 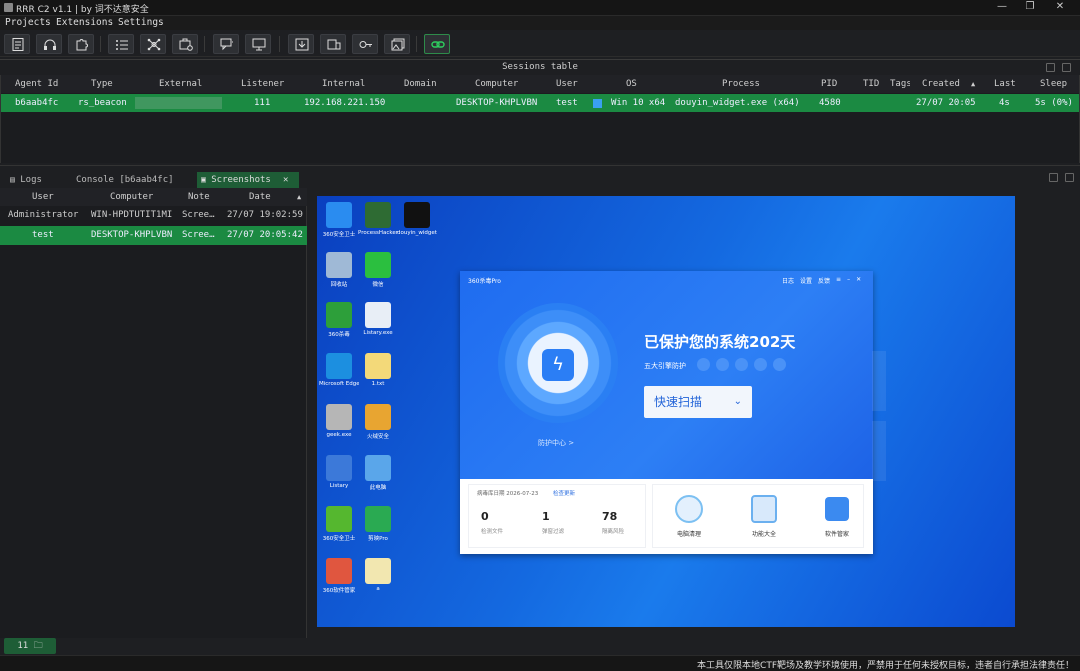 What do you see at coordinates (1053, 84) in the screenshot?
I see `col-sleep: Sleep` at bounding box center [1053, 84].